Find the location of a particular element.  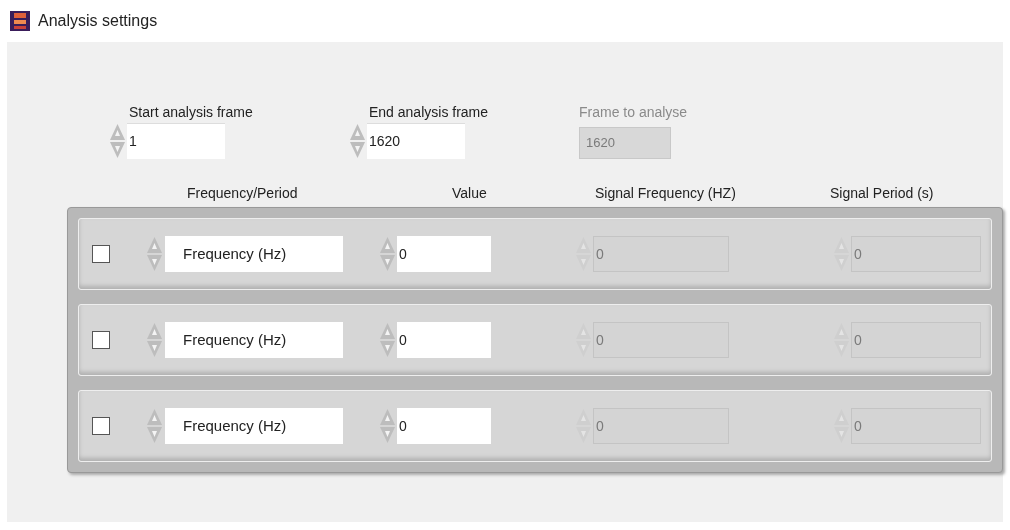

field-label: End analysis frame is located at coordinates (429, 112).